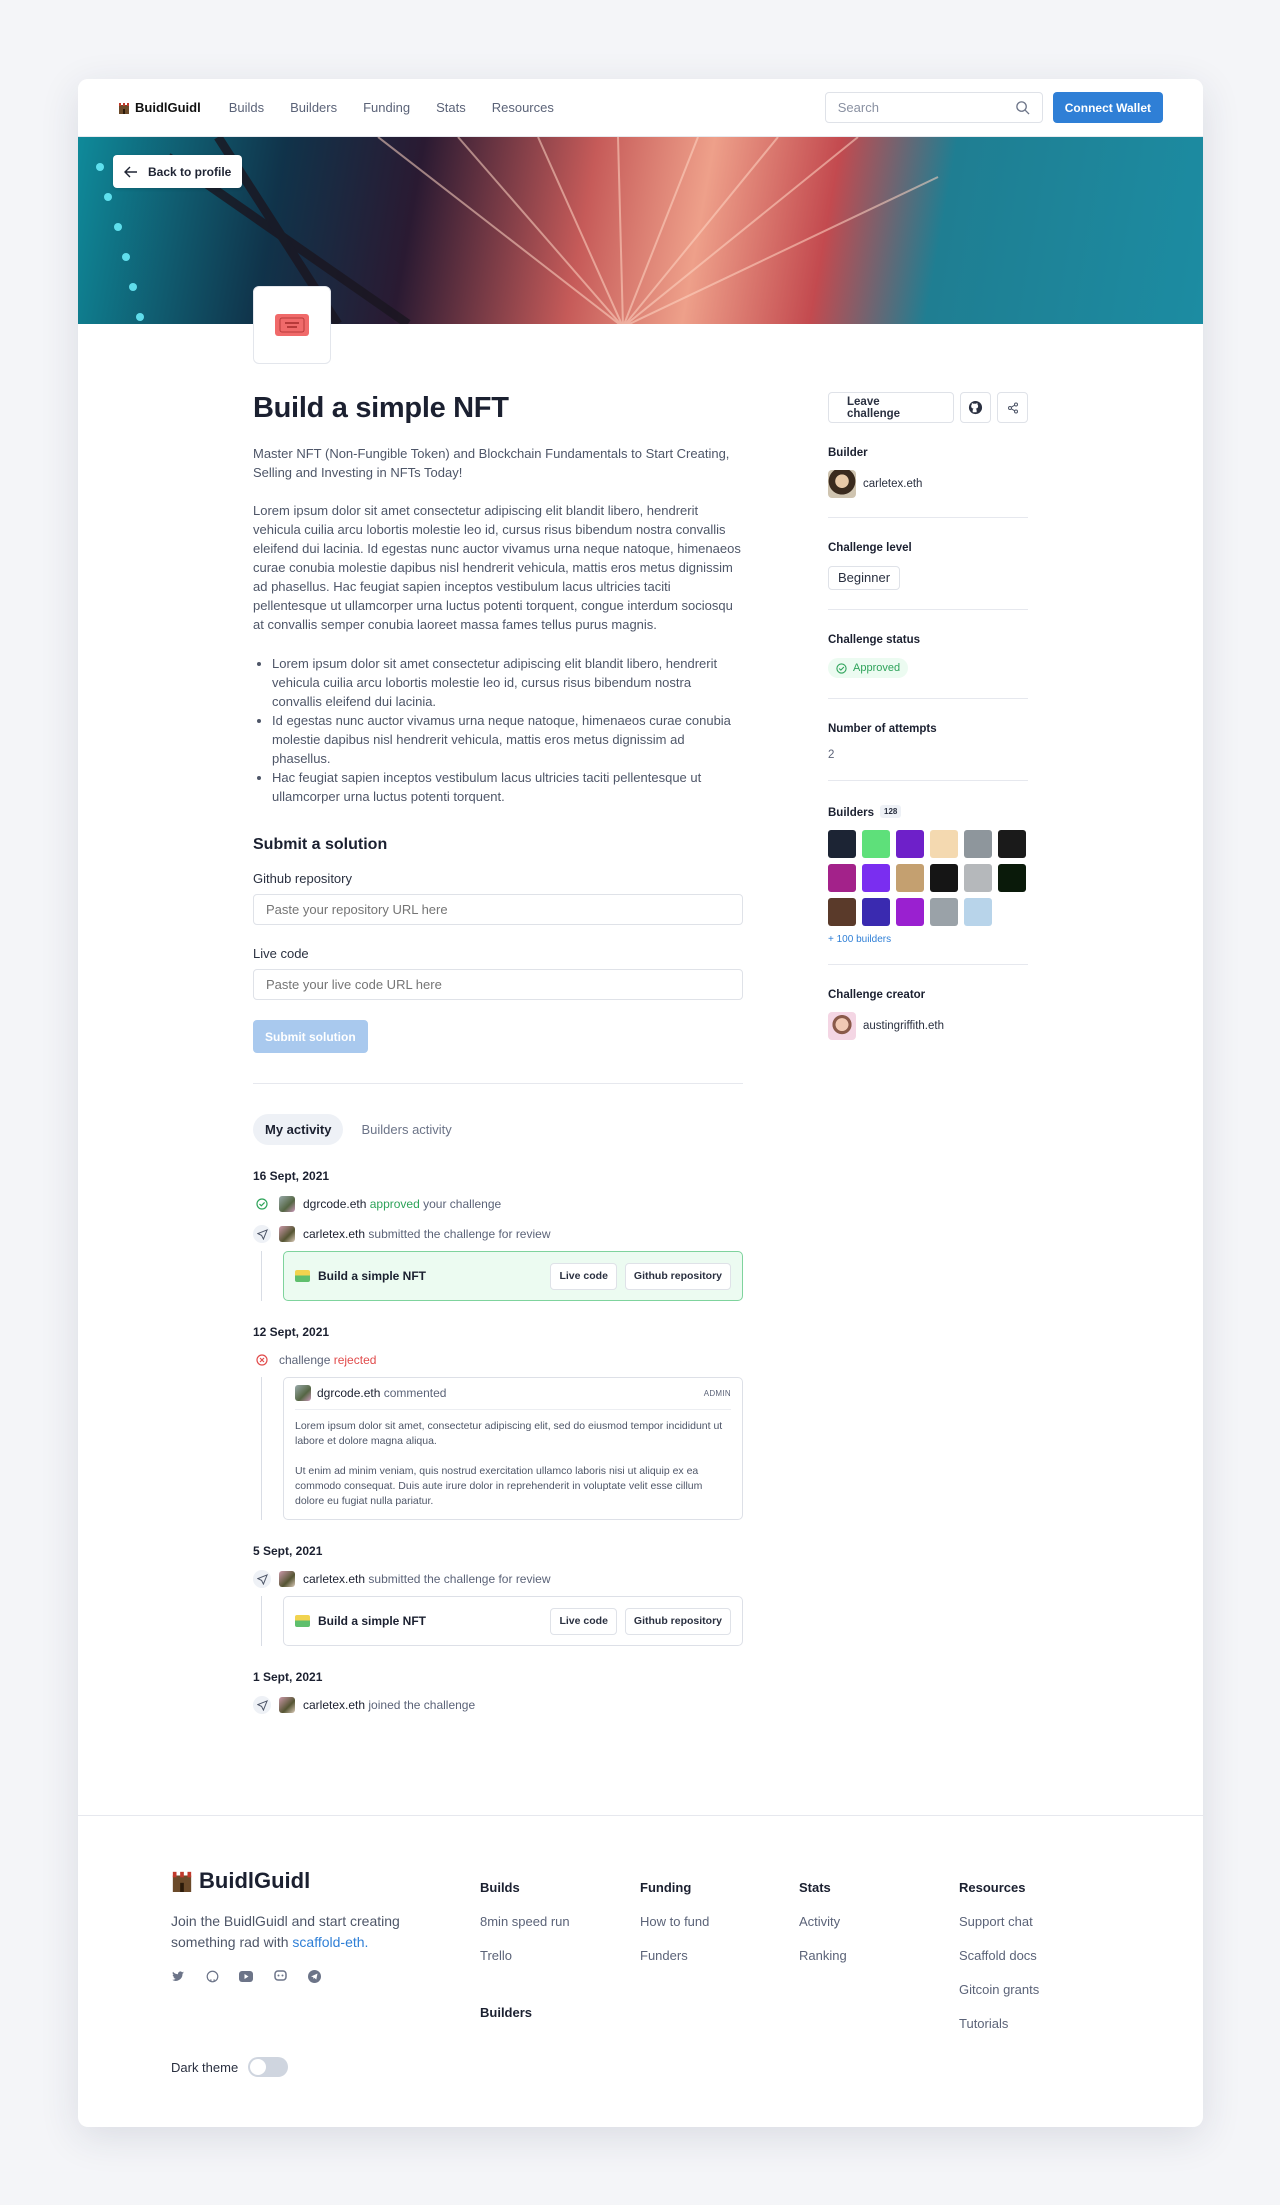 This screenshot has height=2205, width=1280. What do you see at coordinates (999, 2023) in the screenshot?
I see `footer-link: Tutorials` at bounding box center [999, 2023].